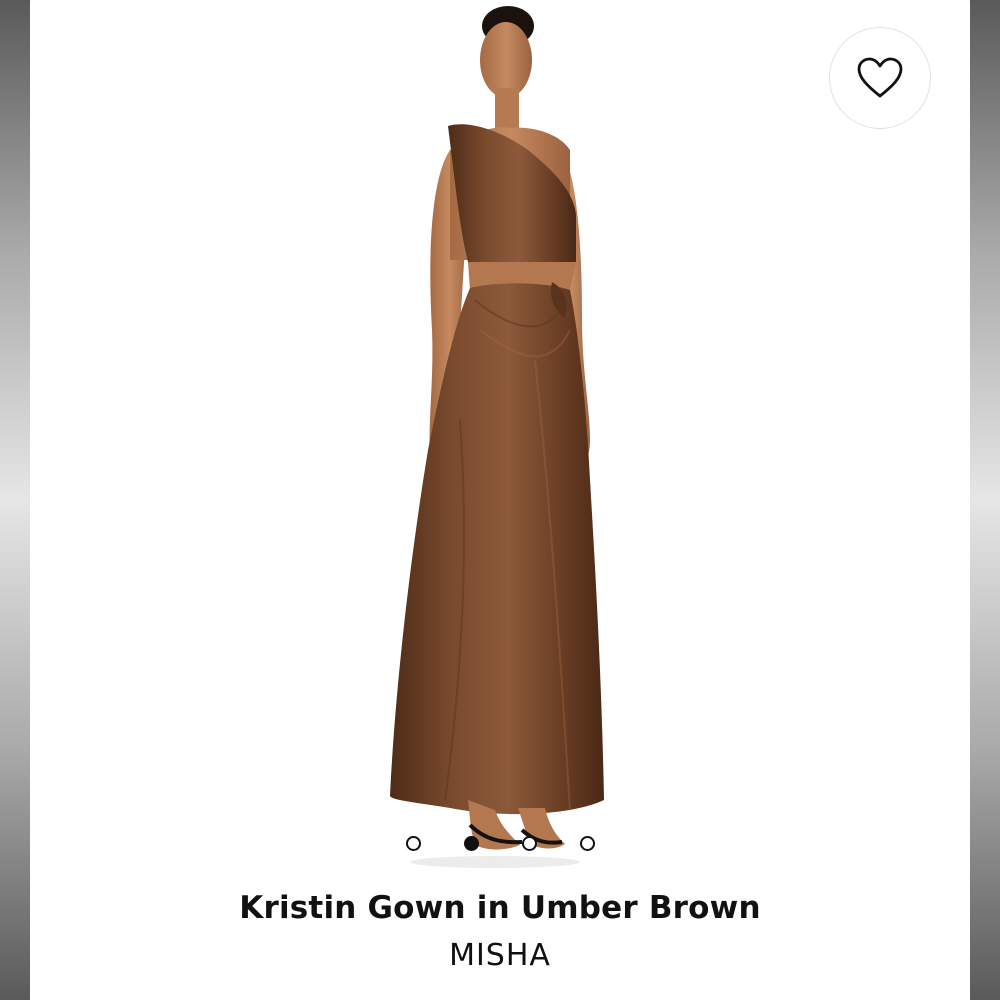  Describe the element at coordinates (15, 500) in the screenshot. I see `left-edge` at that location.